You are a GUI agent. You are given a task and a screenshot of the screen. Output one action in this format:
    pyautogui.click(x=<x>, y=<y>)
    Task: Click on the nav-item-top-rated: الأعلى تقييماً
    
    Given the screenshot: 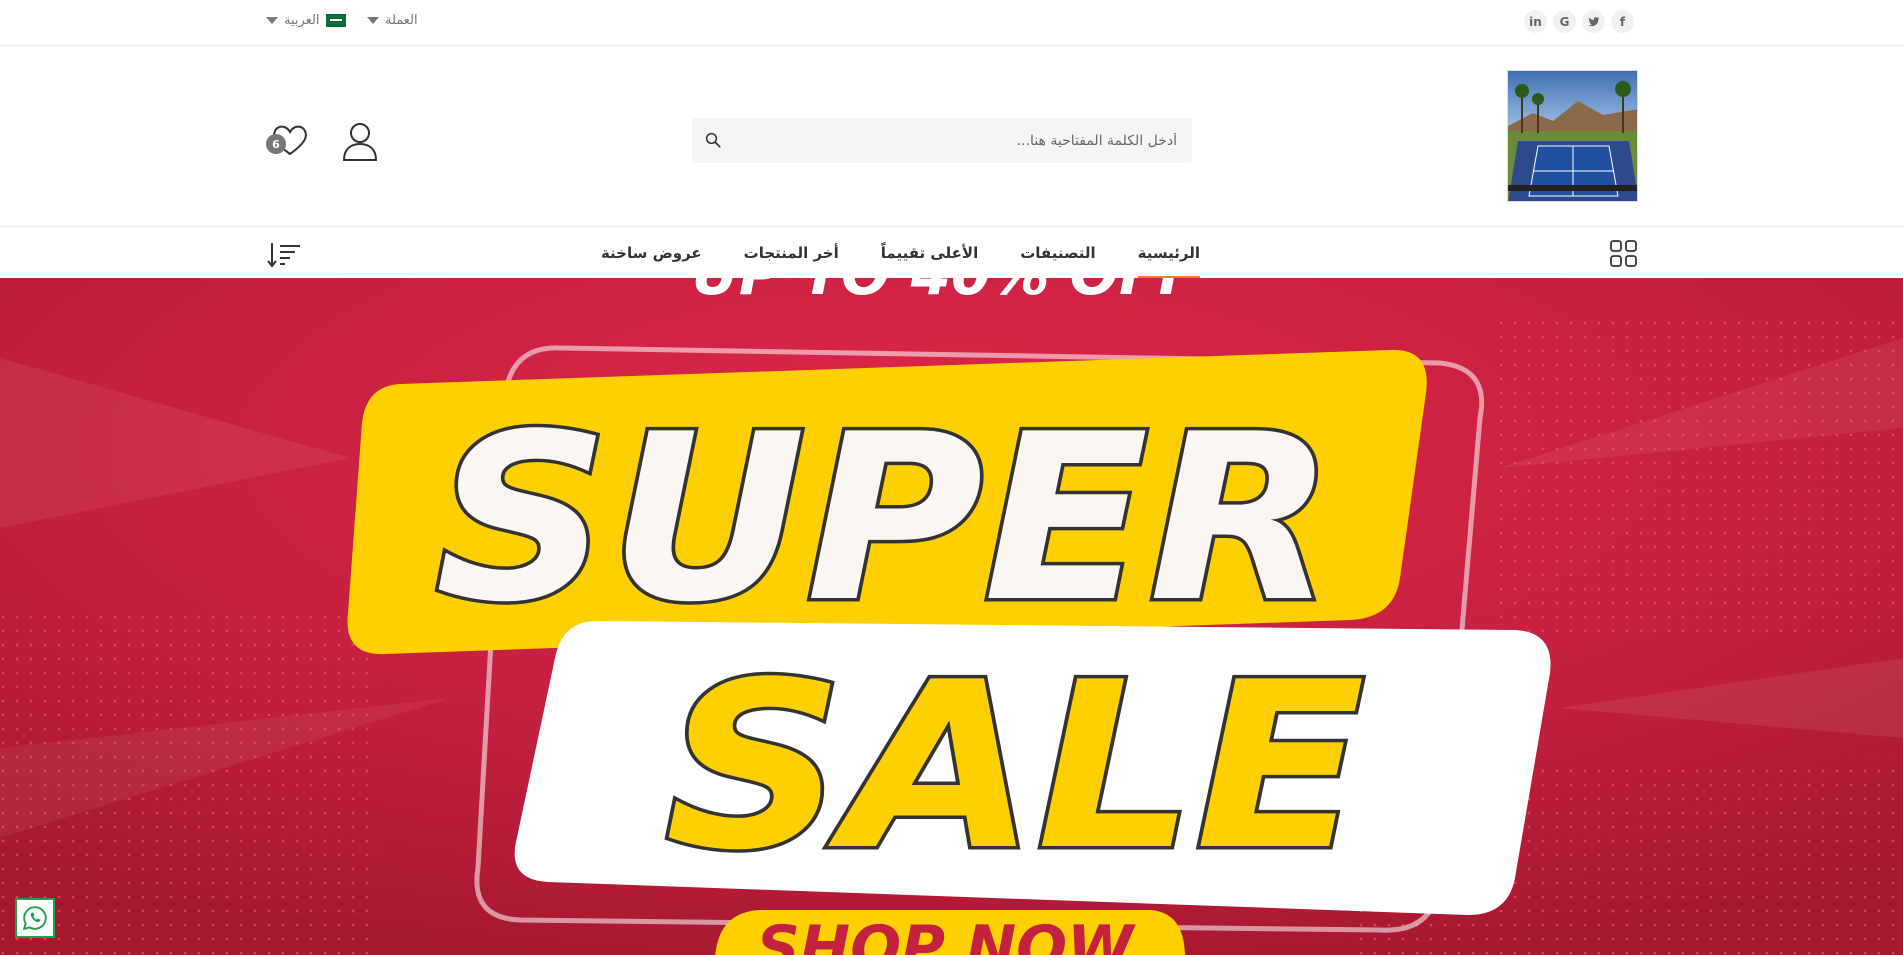 What is the action you would take?
    pyautogui.click(x=929, y=253)
    